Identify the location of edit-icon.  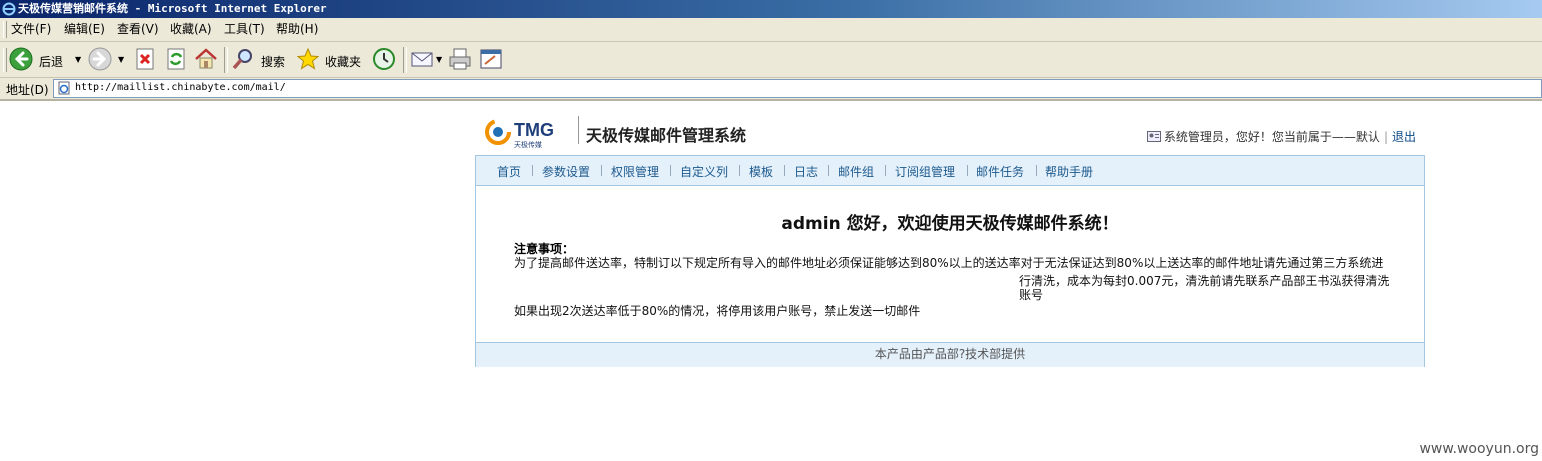
(491, 59).